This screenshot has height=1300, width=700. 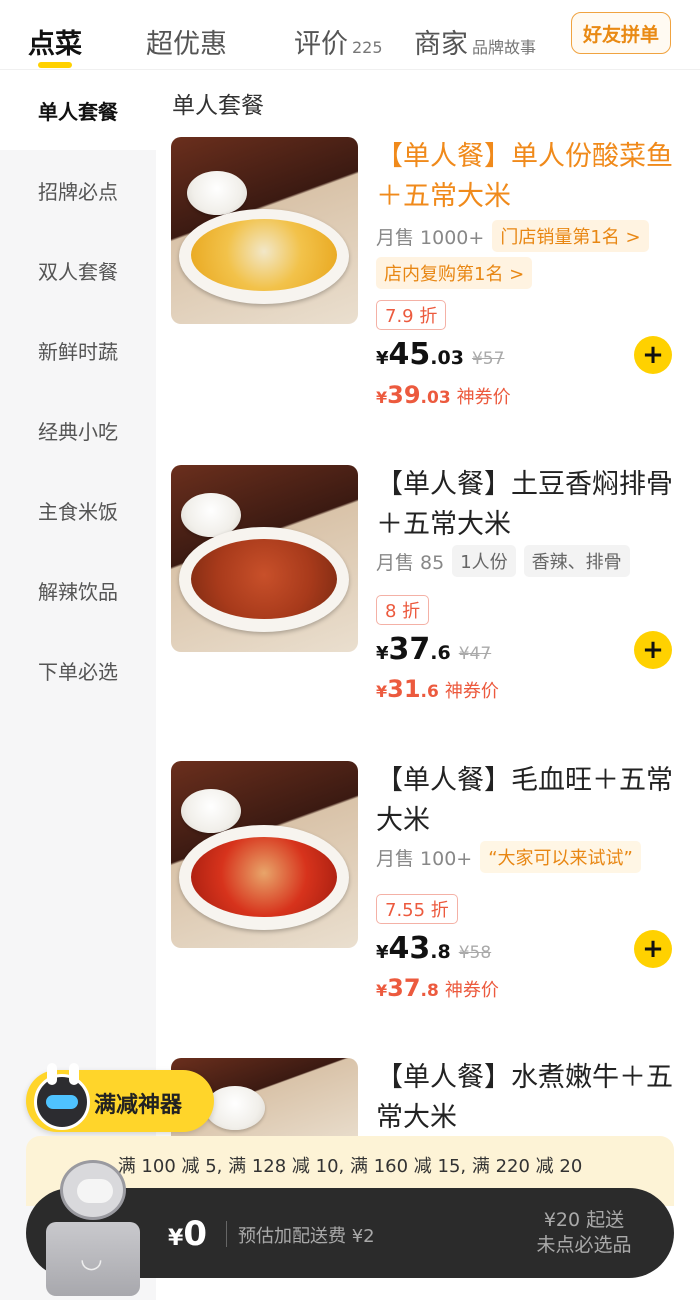 I want to click on min-order-info: ¥20 起送 未点必选品, so click(x=584, y=1233).